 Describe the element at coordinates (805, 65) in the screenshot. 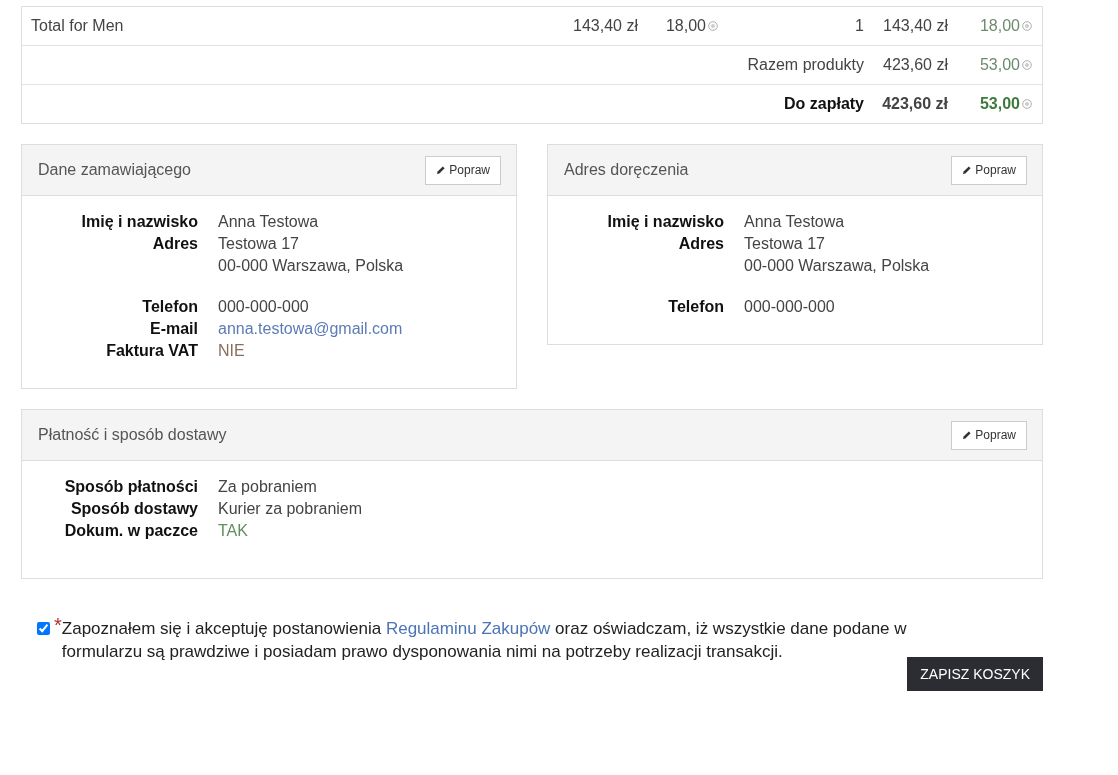

I see `summary-label: Razem produkty` at that location.